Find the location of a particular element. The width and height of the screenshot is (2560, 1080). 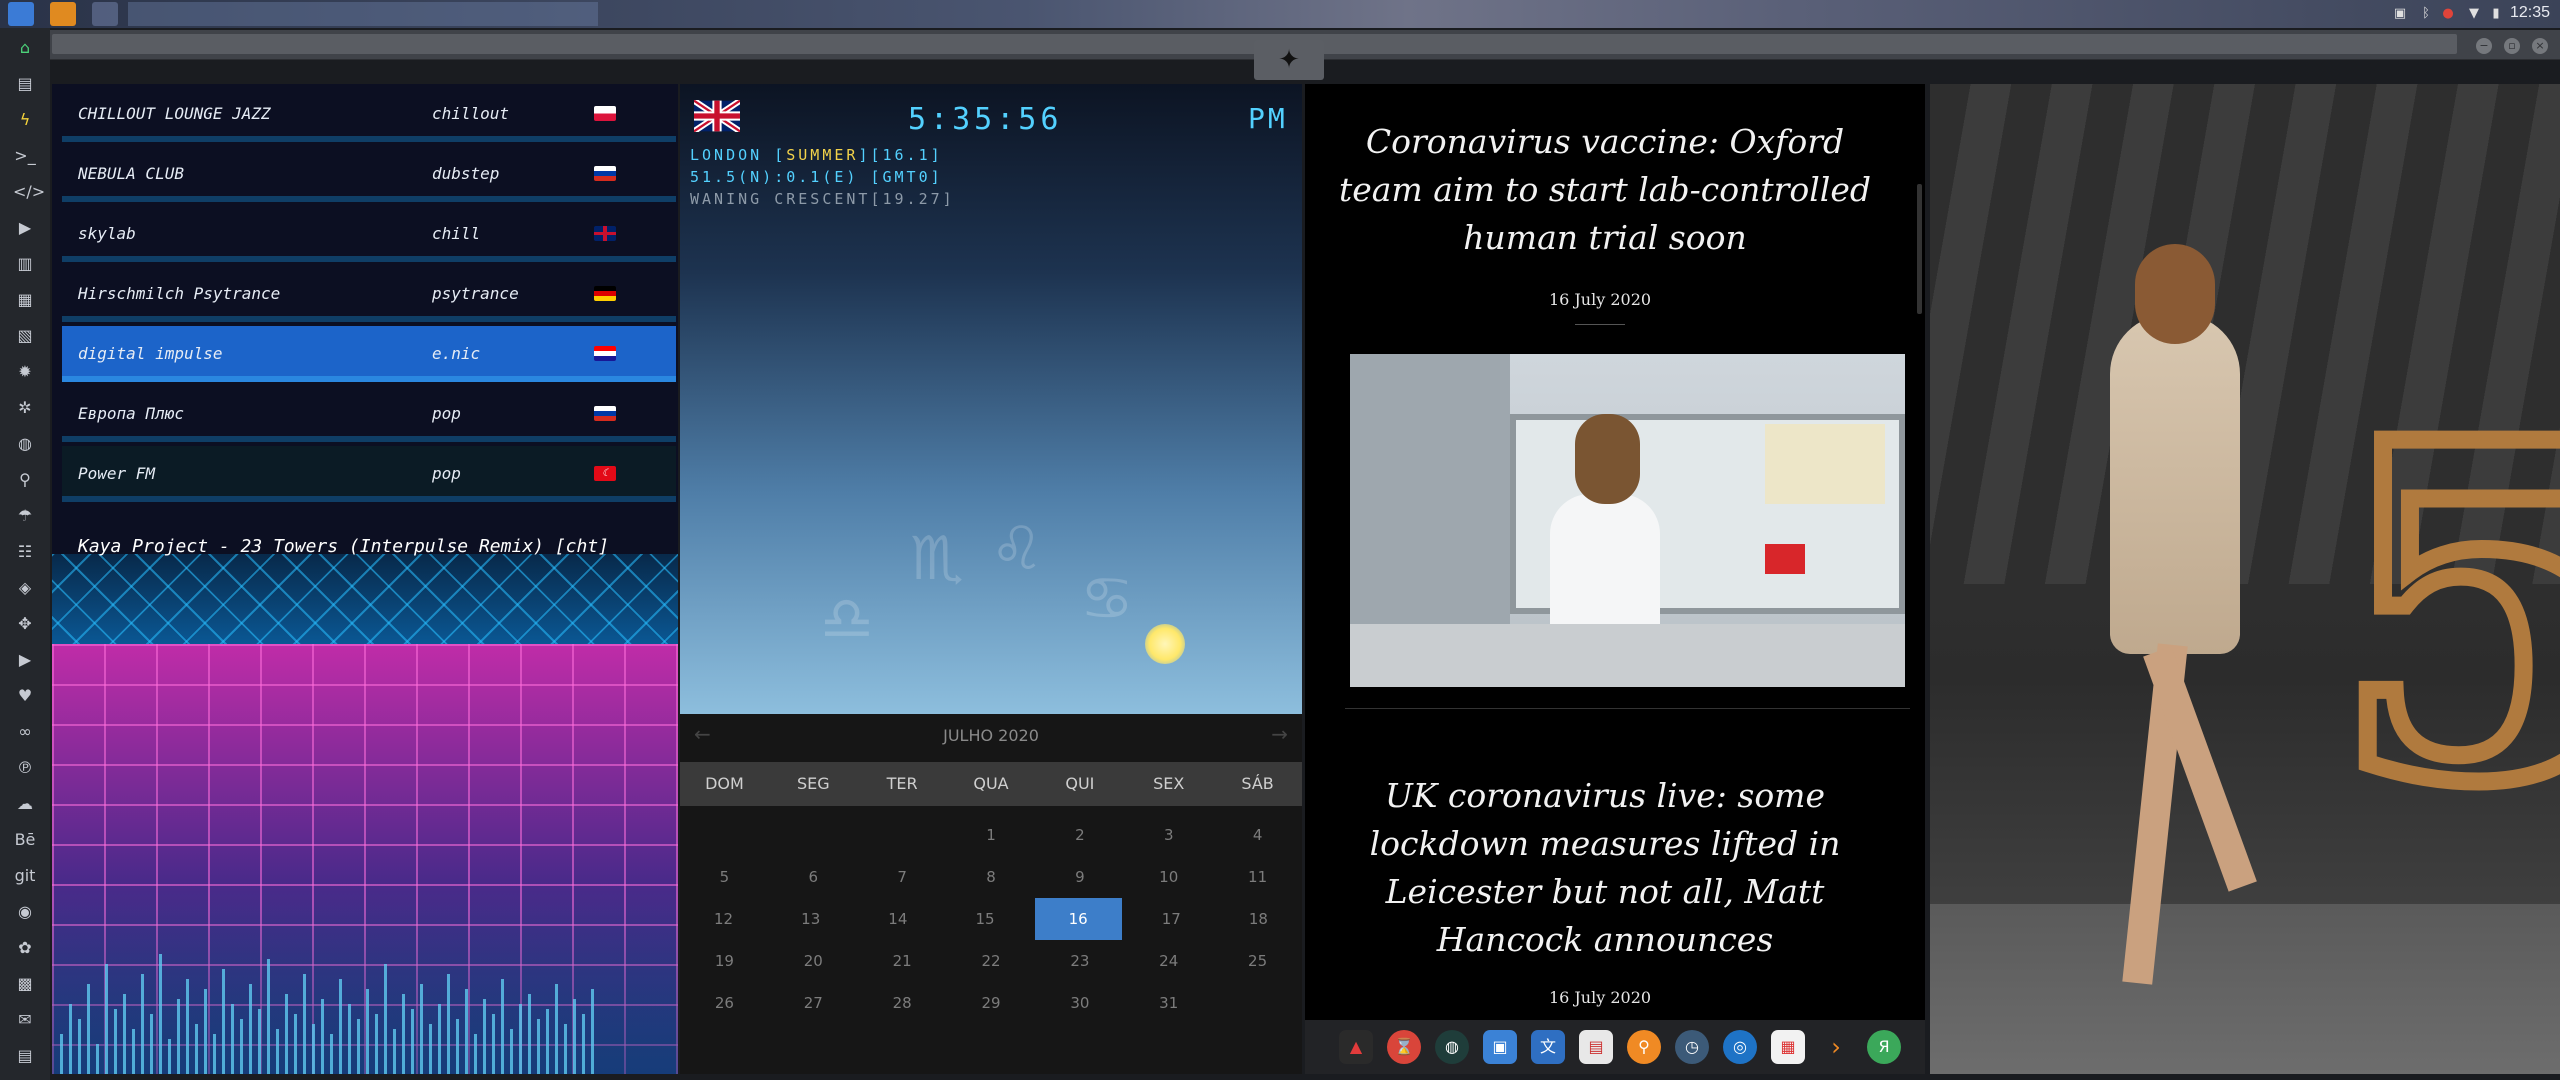

calendar-day: 5 is located at coordinates (724, 877).